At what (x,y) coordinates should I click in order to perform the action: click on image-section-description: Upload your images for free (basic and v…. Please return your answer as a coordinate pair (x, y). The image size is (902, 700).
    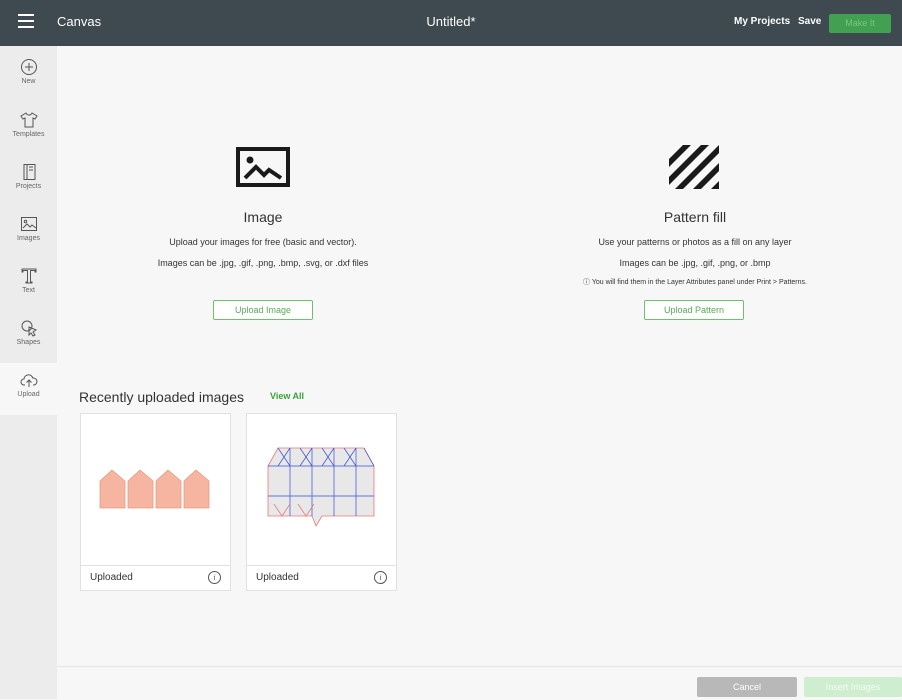
    Looking at the image, I should click on (263, 242).